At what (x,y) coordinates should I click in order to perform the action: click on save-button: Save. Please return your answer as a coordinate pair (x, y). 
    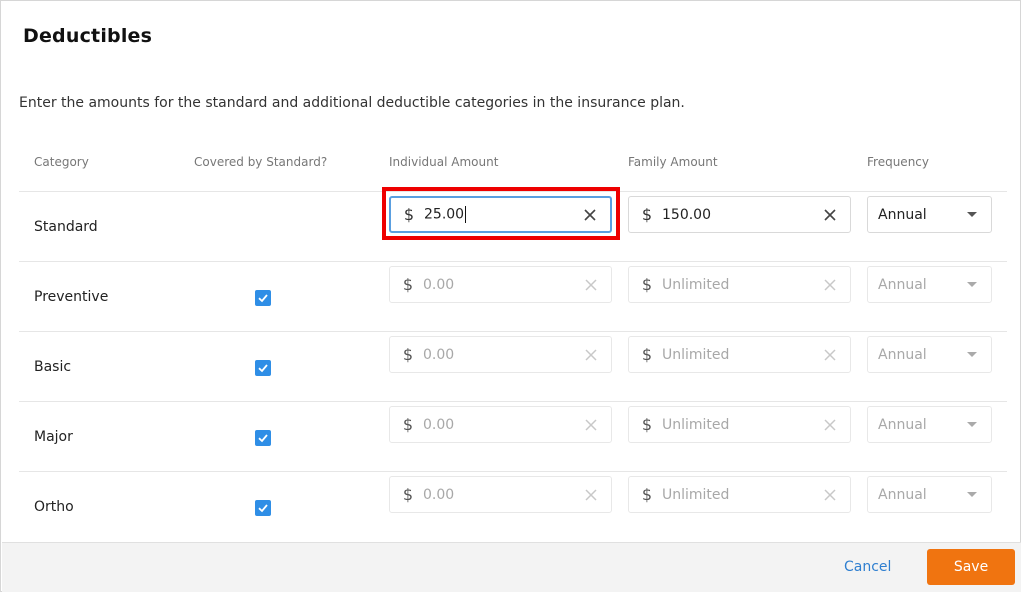
    Looking at the image, I should click on (971, 567).